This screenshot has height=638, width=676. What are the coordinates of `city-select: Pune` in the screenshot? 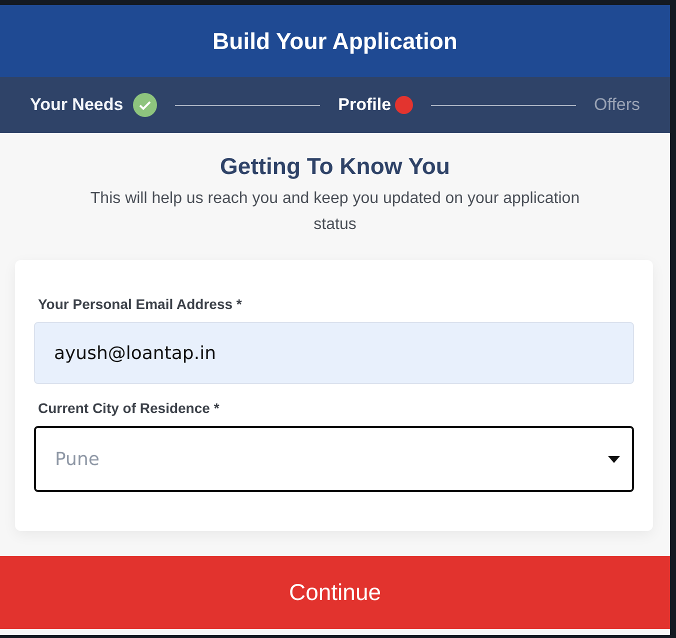 It's located at (334, 459).